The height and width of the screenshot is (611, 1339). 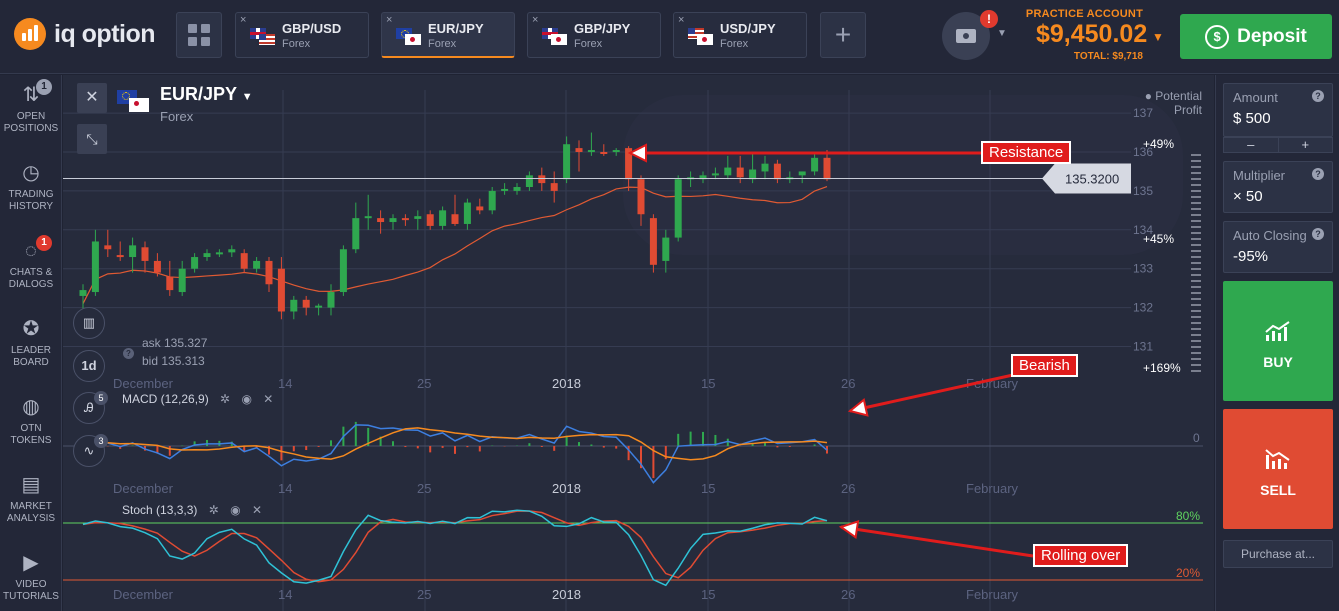 What do you see at coordinates (267, 39) in the screenshot?
I see `us-flag-icon` at bounding box center [267, 39].